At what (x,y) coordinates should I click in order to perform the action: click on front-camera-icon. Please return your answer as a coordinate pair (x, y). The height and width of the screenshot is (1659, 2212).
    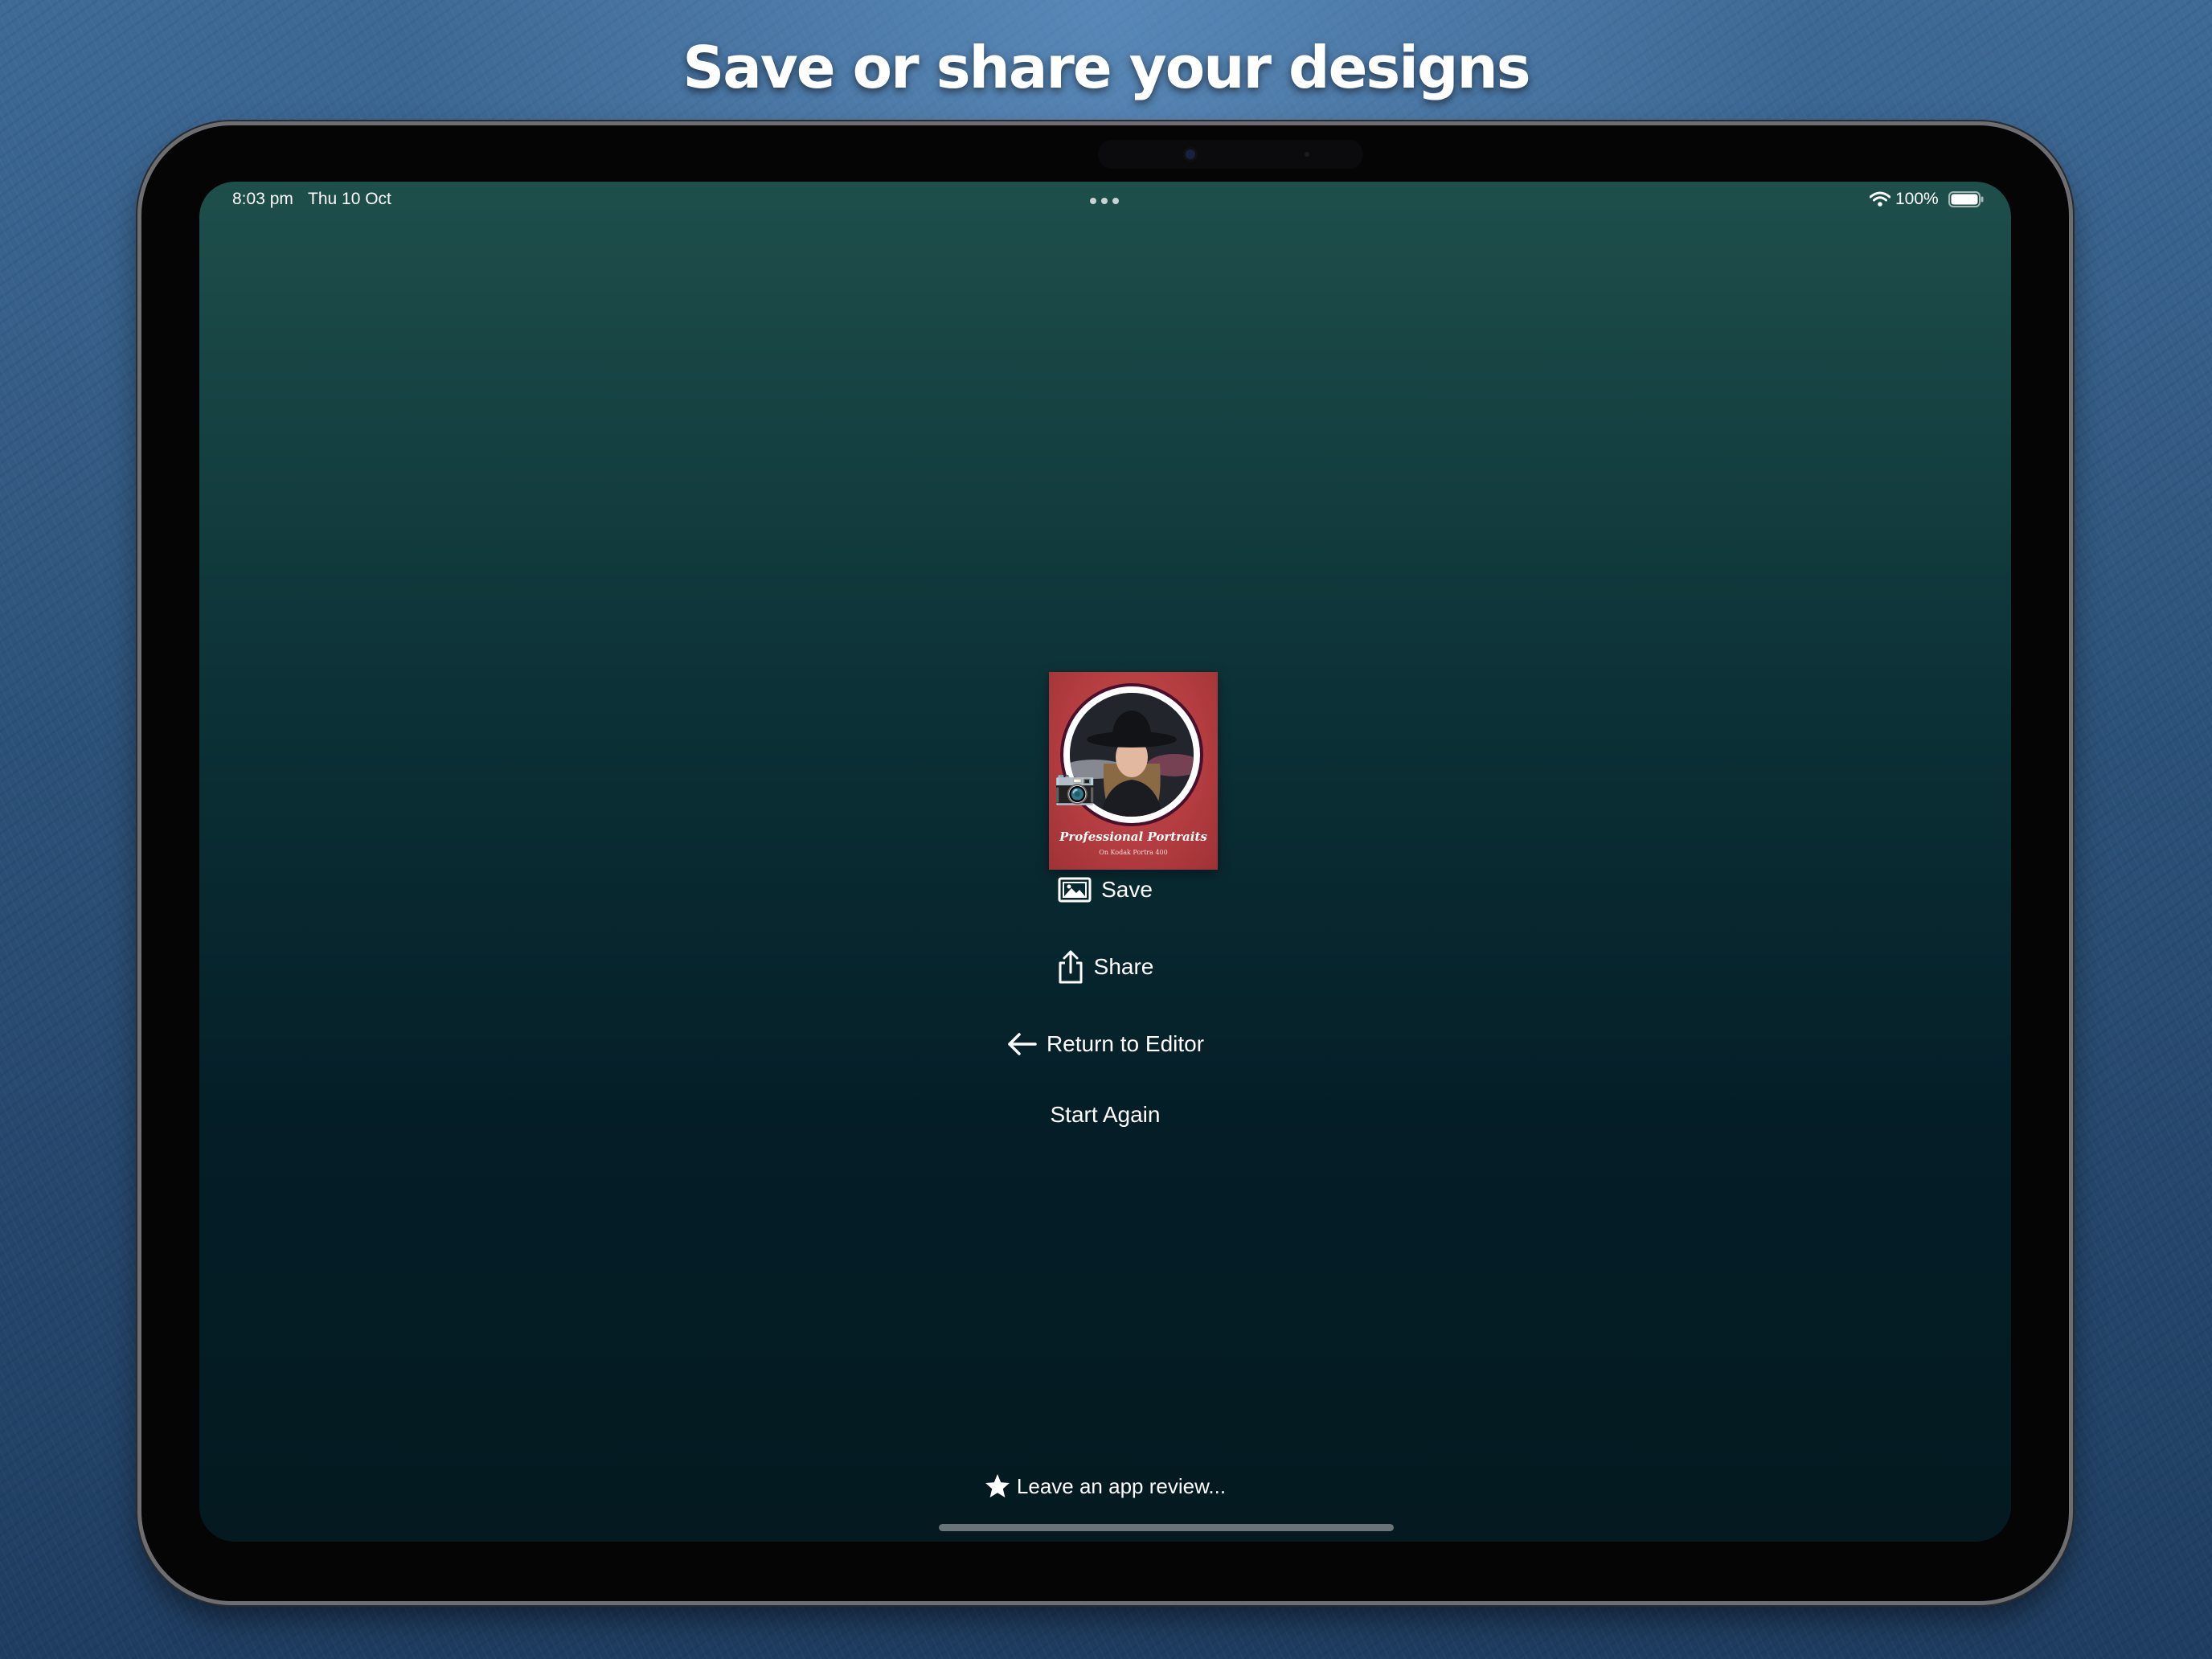
    Looking at the image, I should click on (1190, 154).